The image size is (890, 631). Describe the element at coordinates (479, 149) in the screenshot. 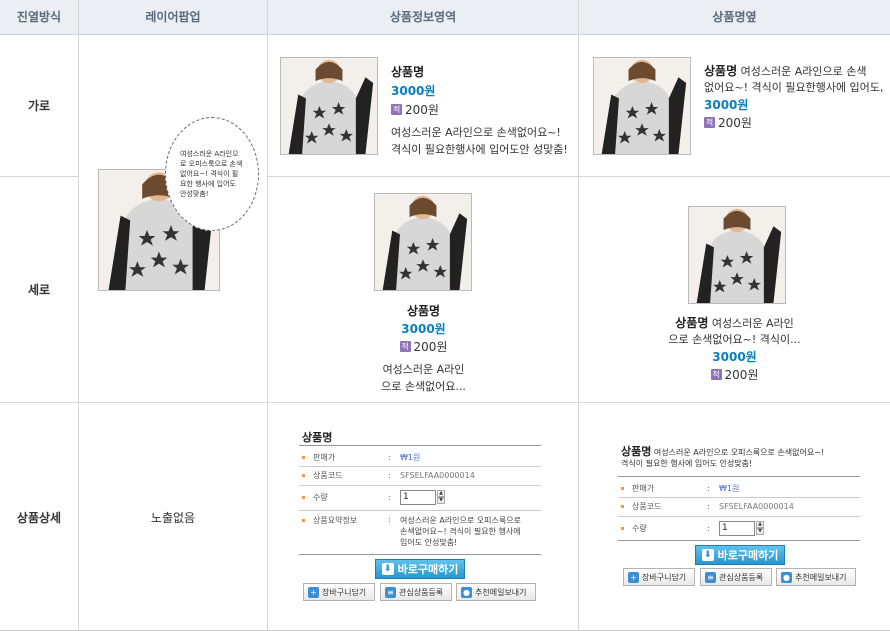

I see `description-line: 격식이 필요한행사에 입어도안 성맞춤!` at that location.